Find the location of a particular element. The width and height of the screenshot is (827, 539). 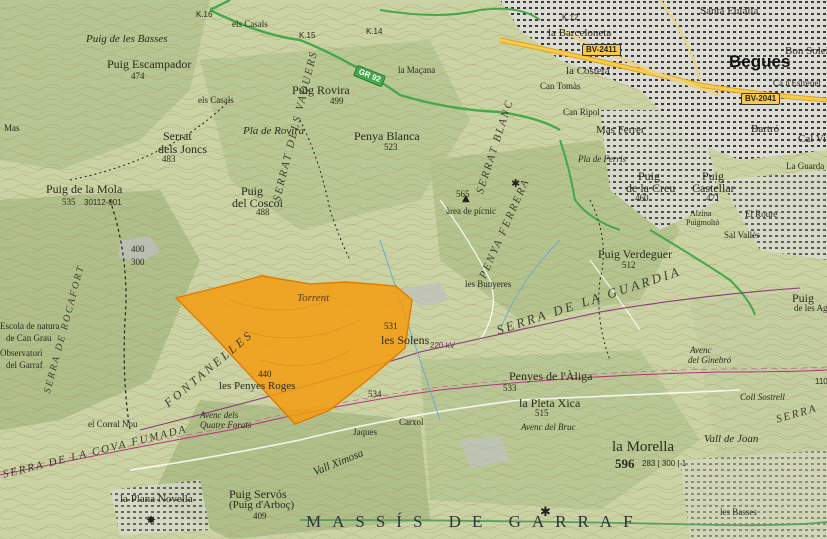

label-k15: K.15 is located at coordinates (307, 35).